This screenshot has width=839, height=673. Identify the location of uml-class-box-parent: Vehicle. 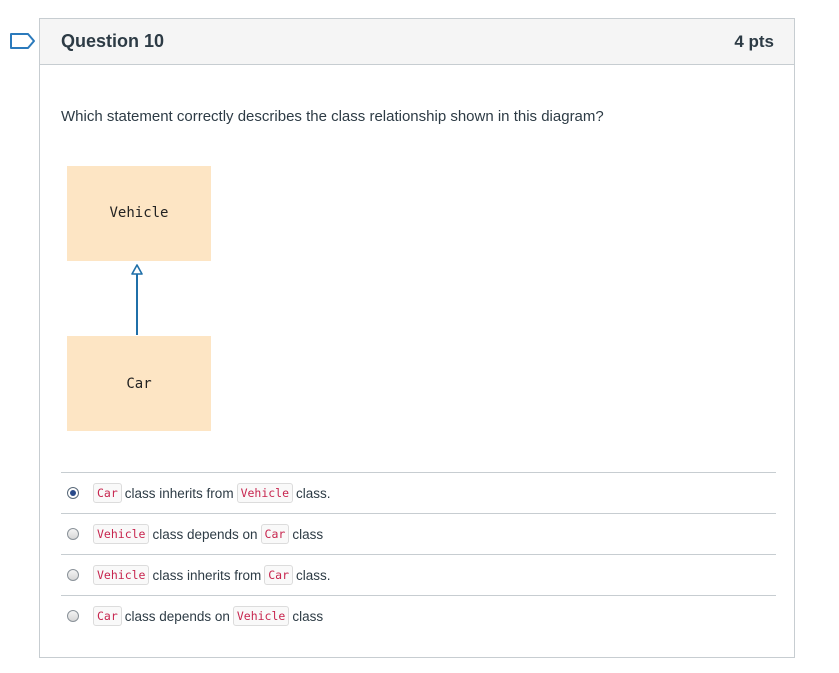
(139, 213).